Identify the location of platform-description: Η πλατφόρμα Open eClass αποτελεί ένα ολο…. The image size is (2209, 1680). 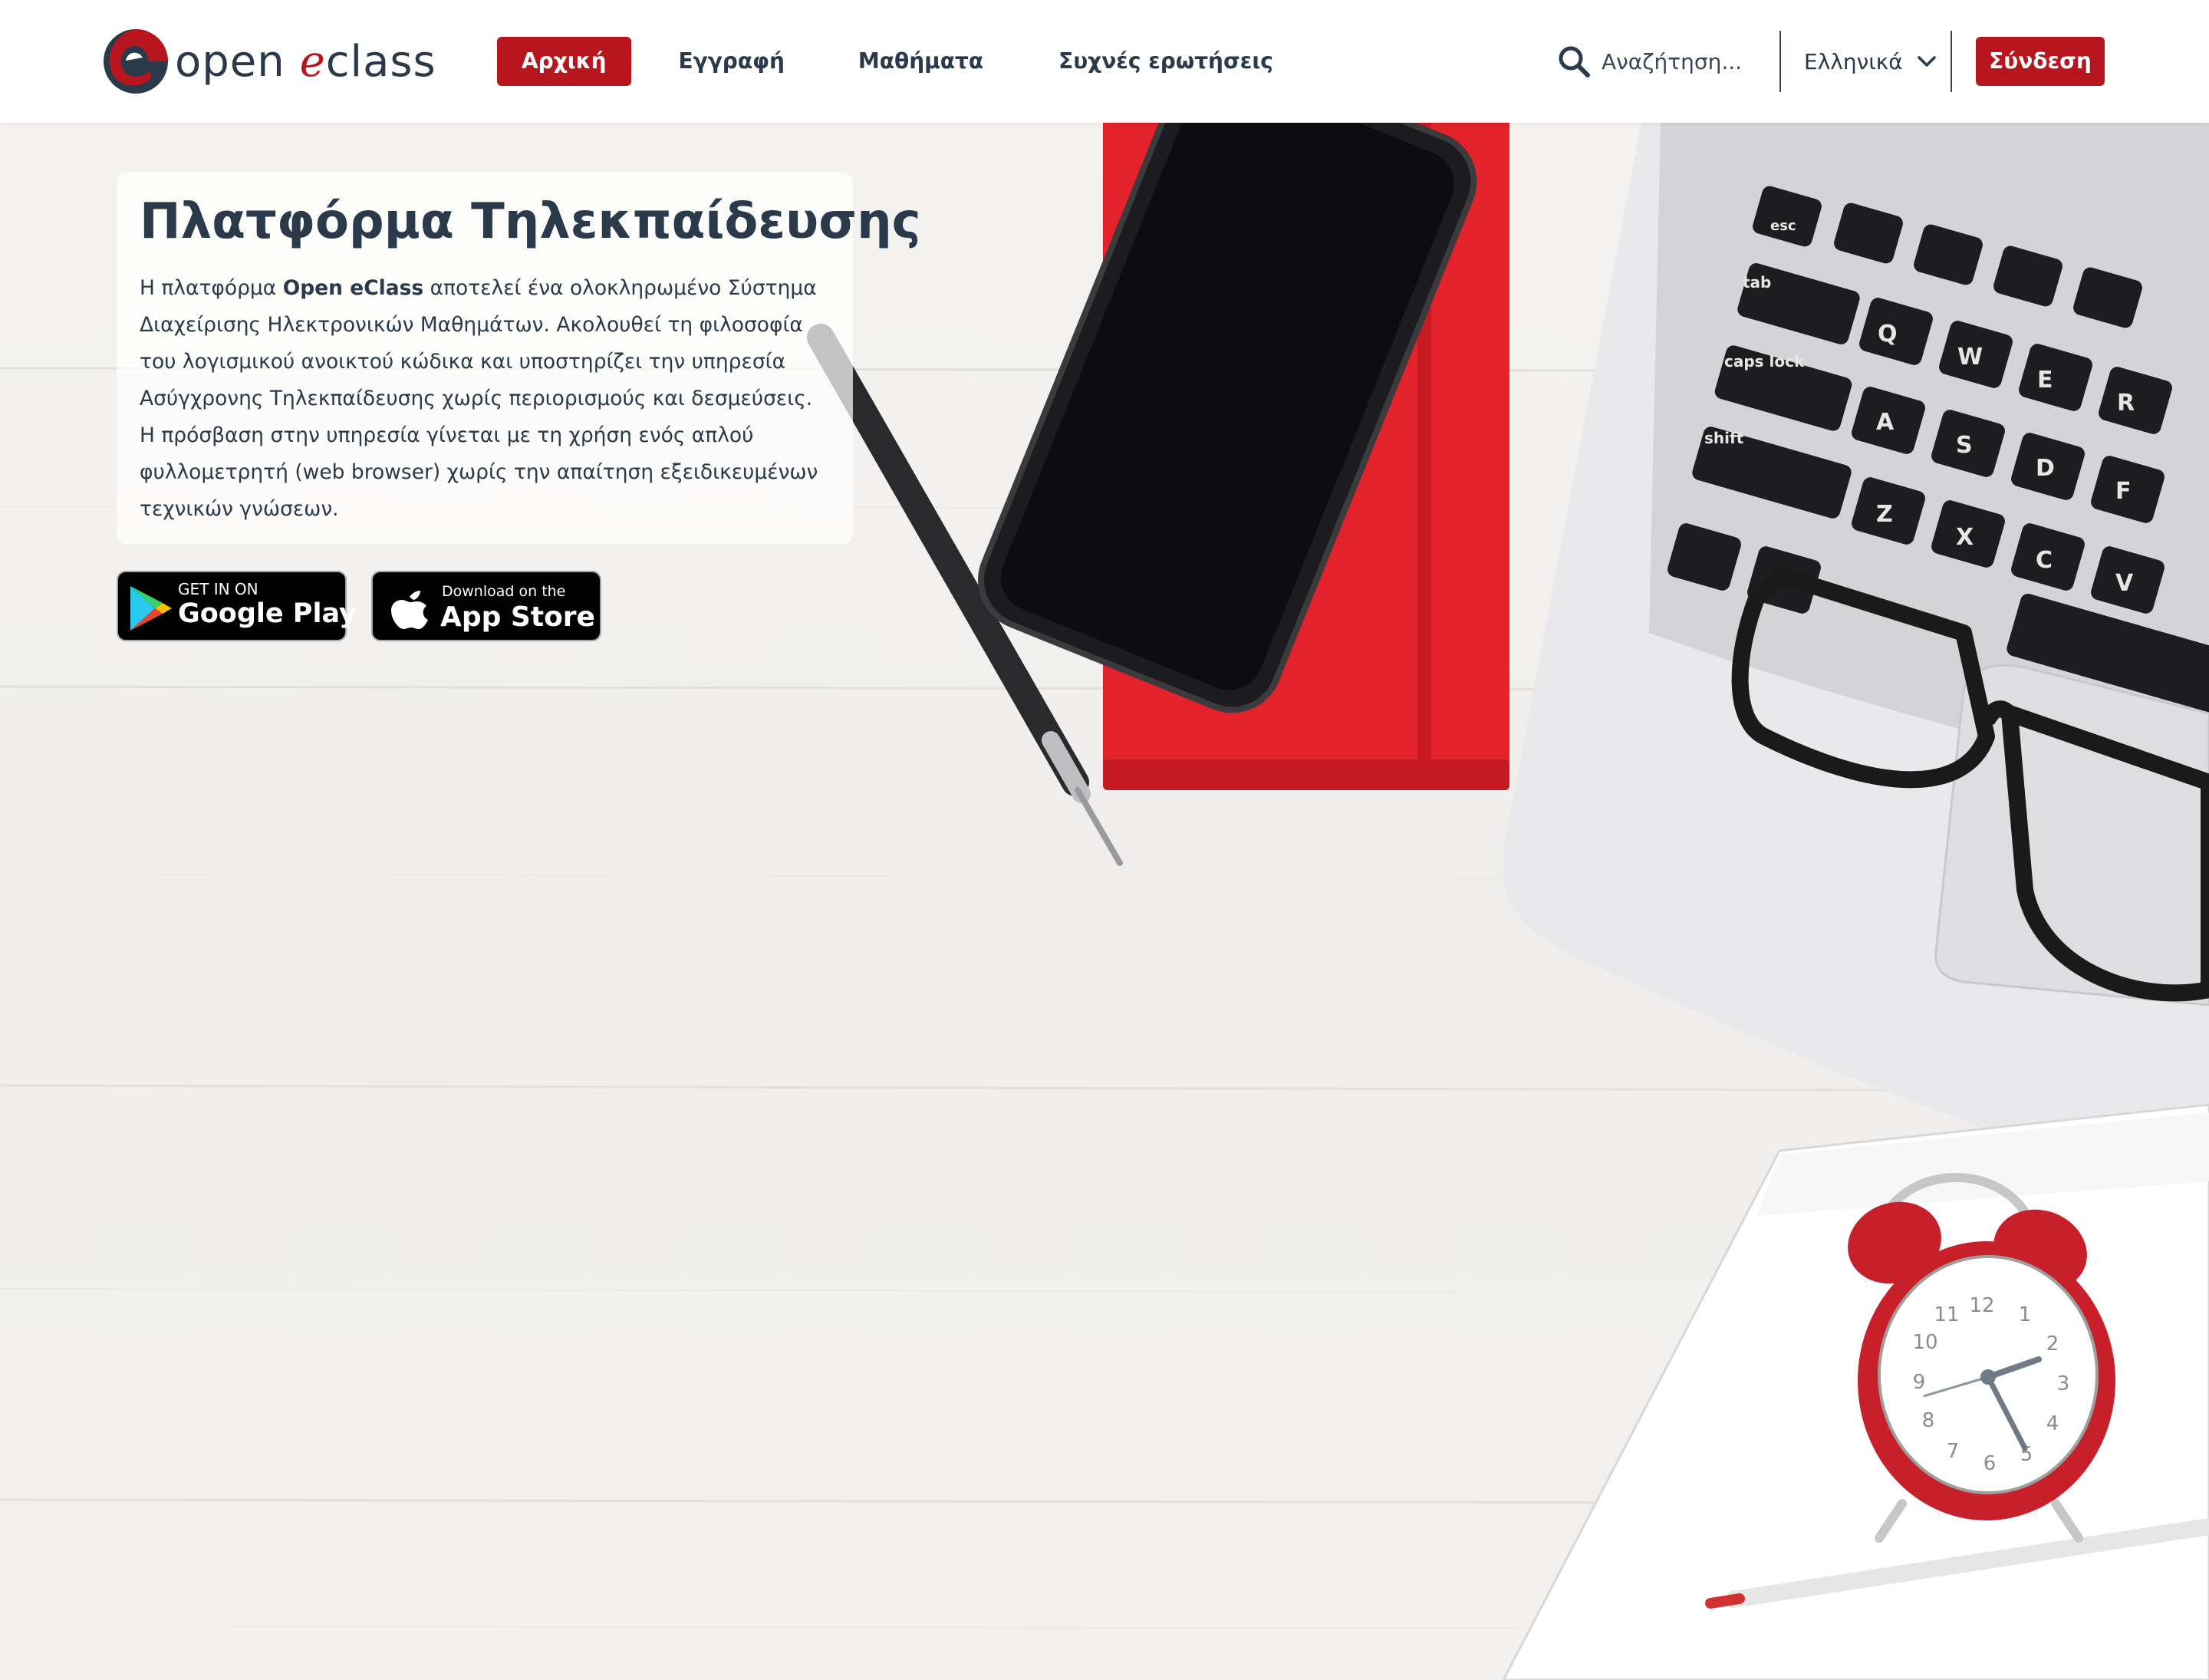
(485, 399).